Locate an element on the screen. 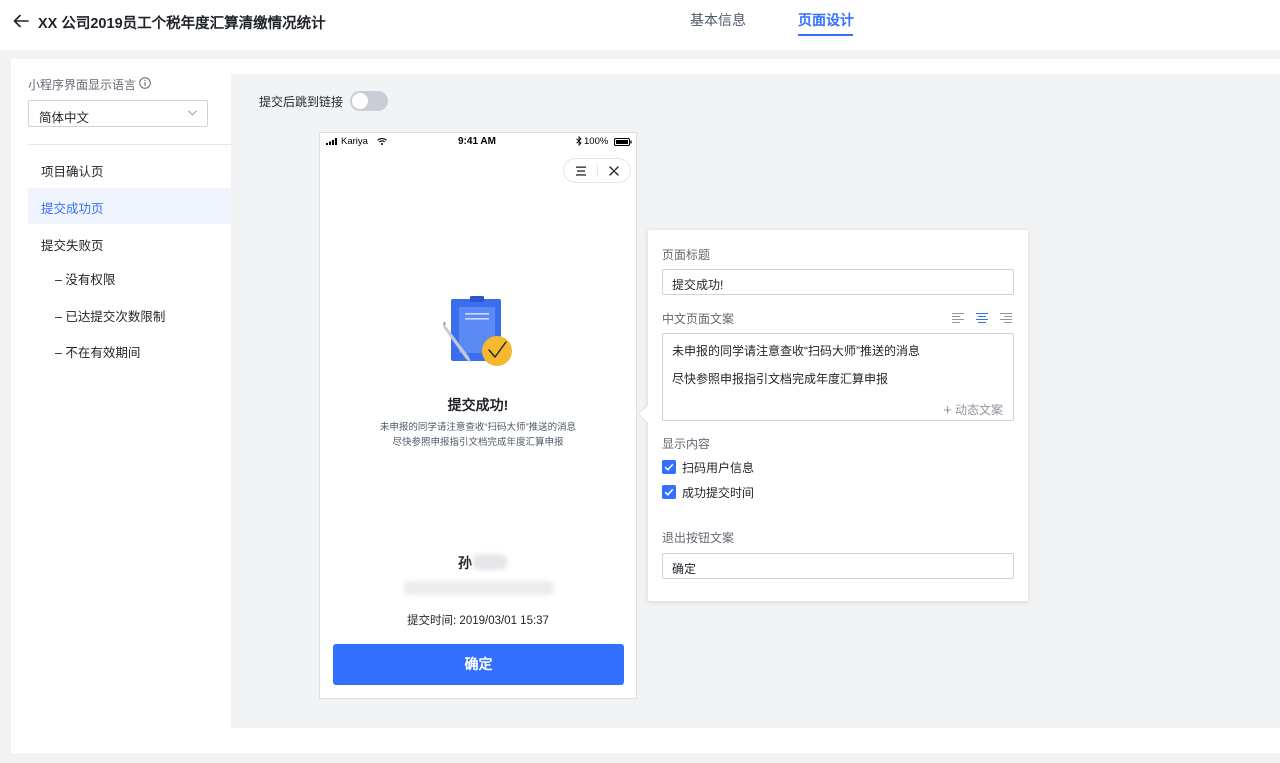  sidebar-item-submit-failure: 提交失败页 is located at coordinates (129, 243).